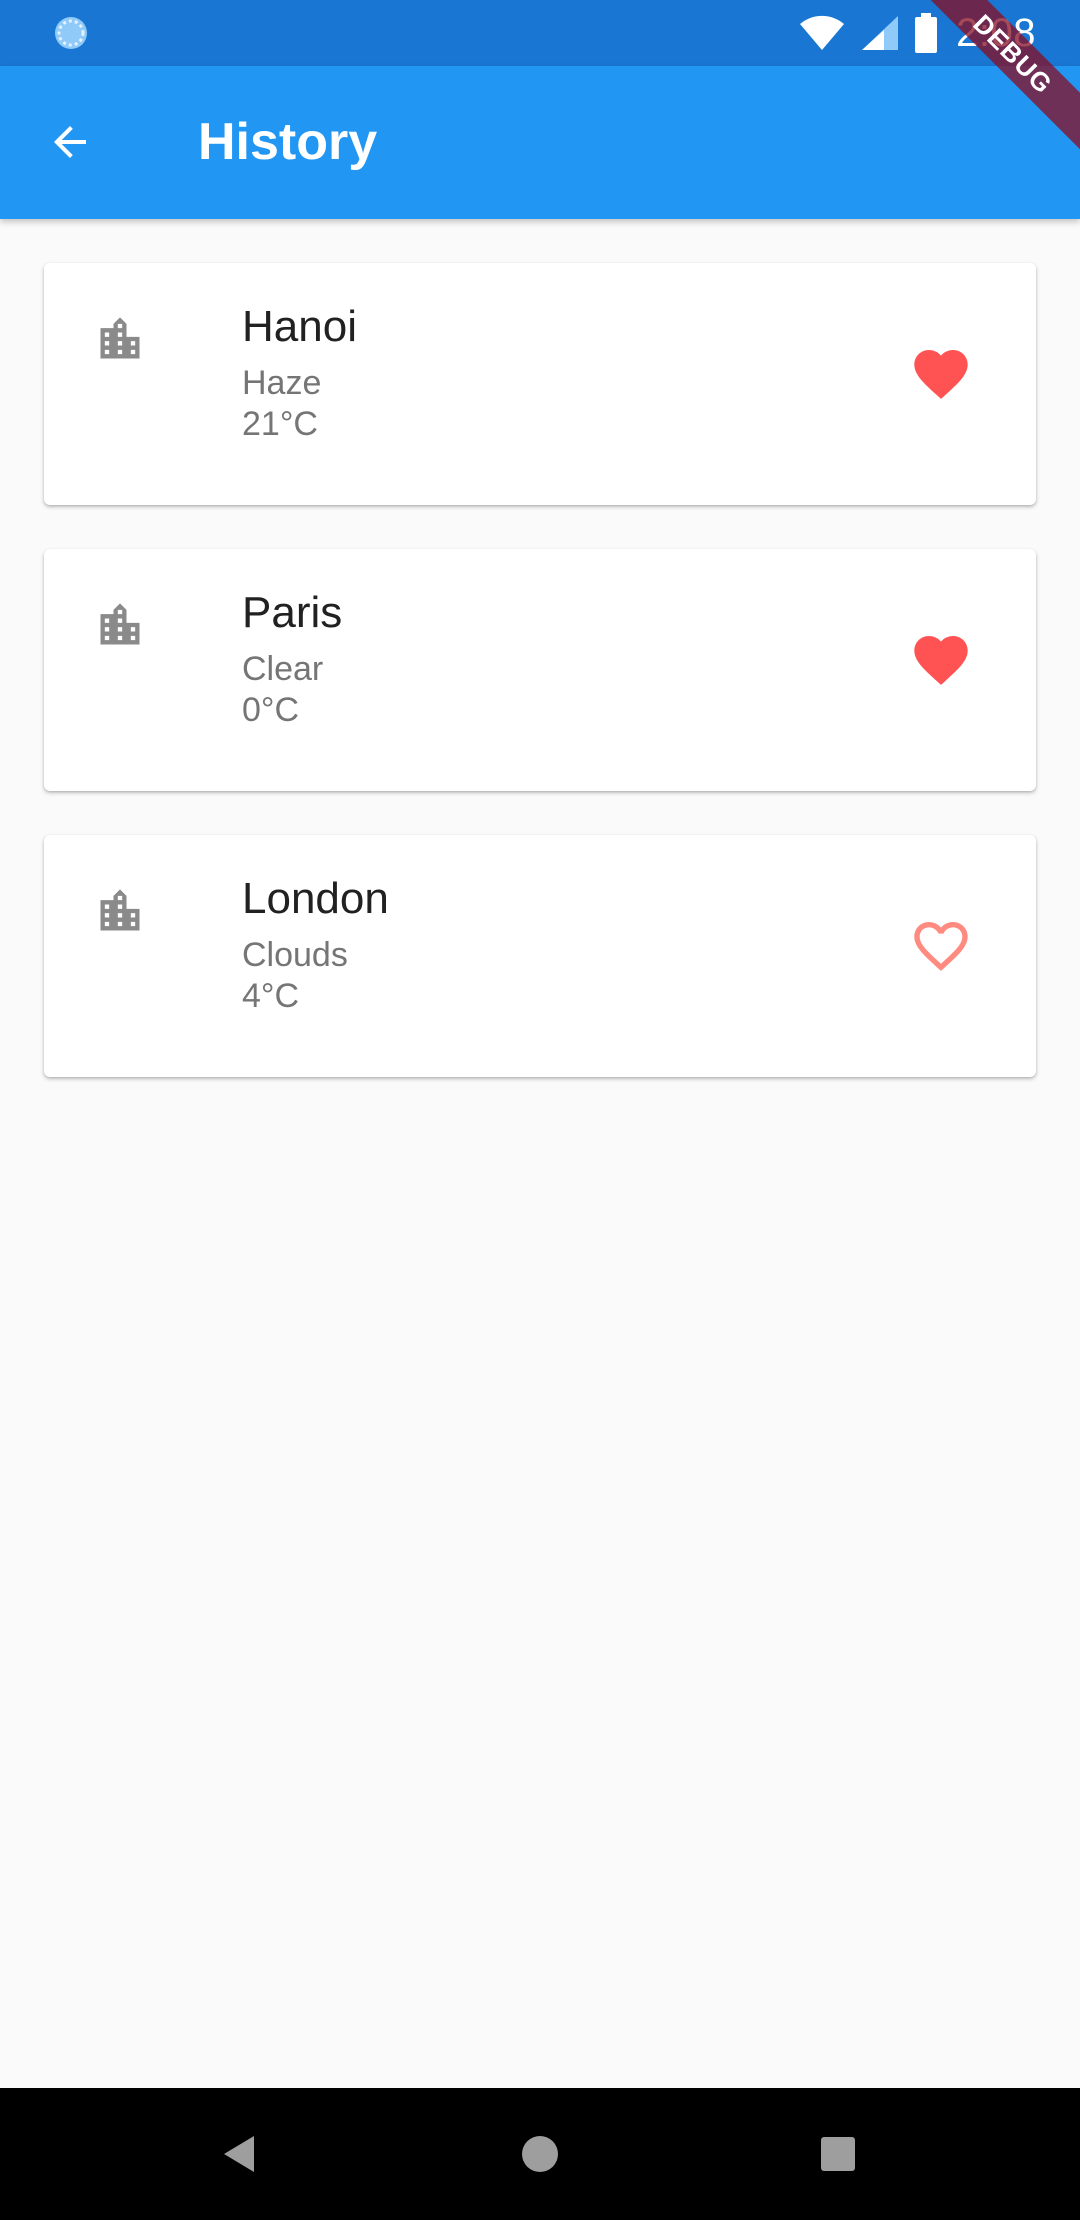 The image size is (1080, 2220). Describe the element at coordinates (299, 326) in the screenshot. I see `city-name: Hanoi` at that location.